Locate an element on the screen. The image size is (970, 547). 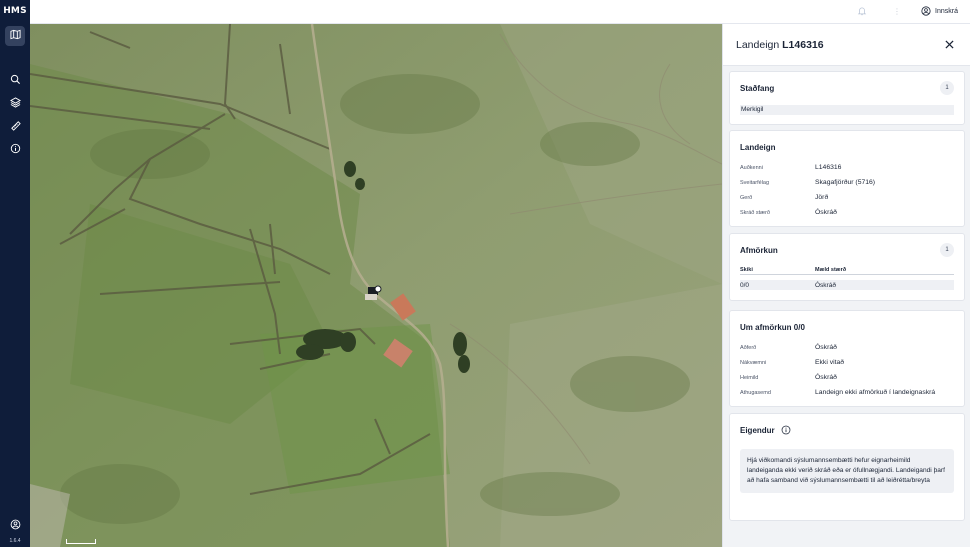
landeign-row: Auðkenni L146316 is located at coordinates (847, 167).